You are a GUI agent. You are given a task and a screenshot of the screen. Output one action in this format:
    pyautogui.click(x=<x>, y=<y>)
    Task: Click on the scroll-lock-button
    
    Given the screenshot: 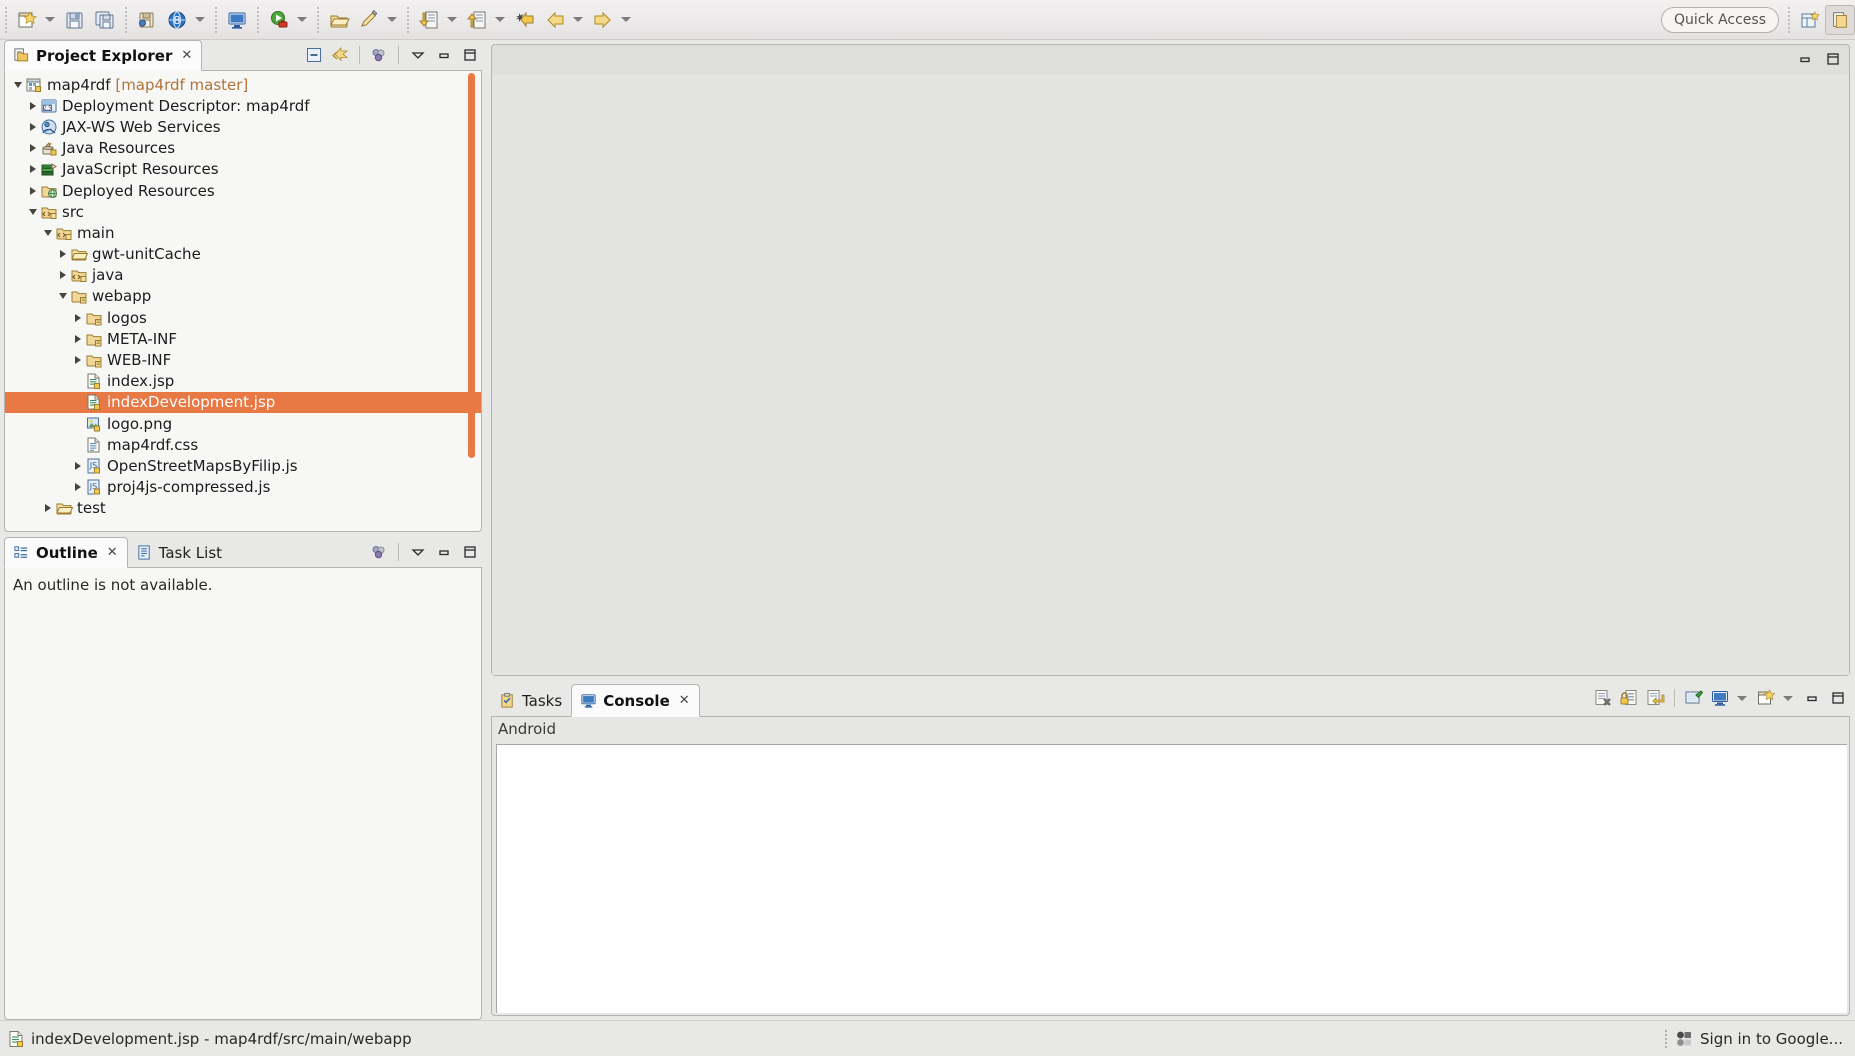 What is the action you would take?
    pyautogui.click(x=1629, y=698)
    